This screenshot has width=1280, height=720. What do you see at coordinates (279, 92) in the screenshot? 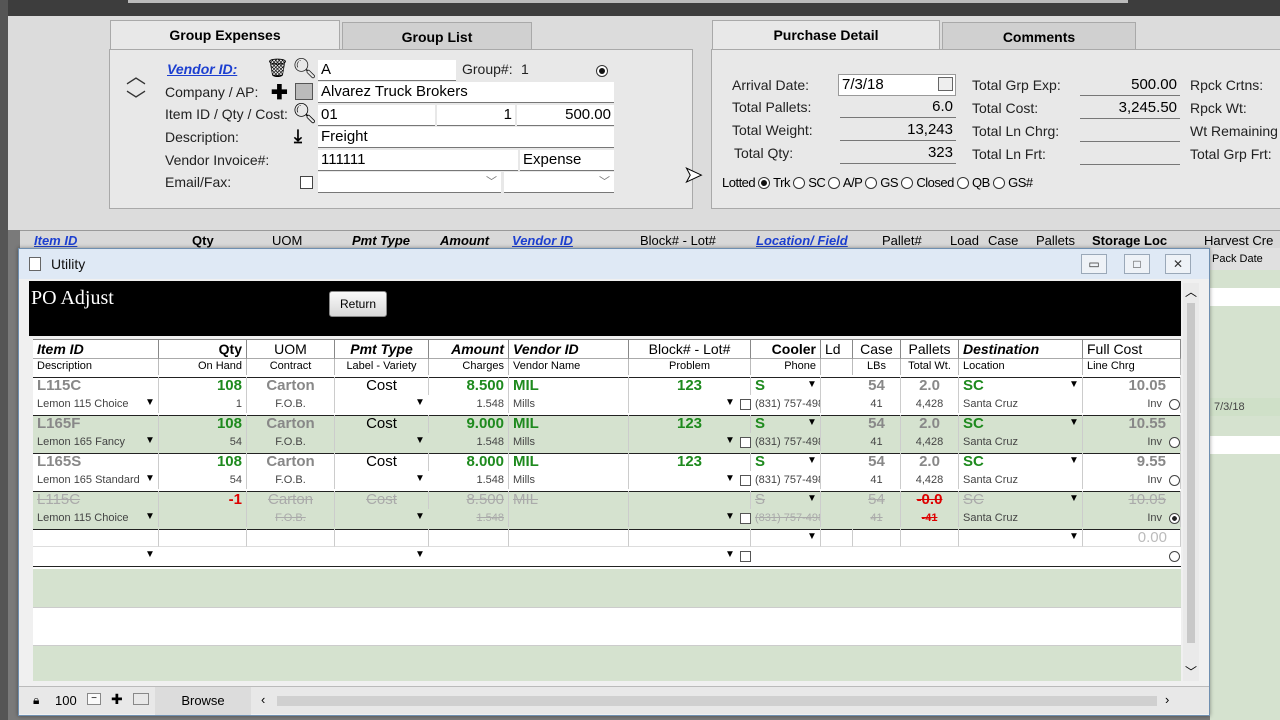
I see `add-icon: ✚` at bounding box center [279, 92].